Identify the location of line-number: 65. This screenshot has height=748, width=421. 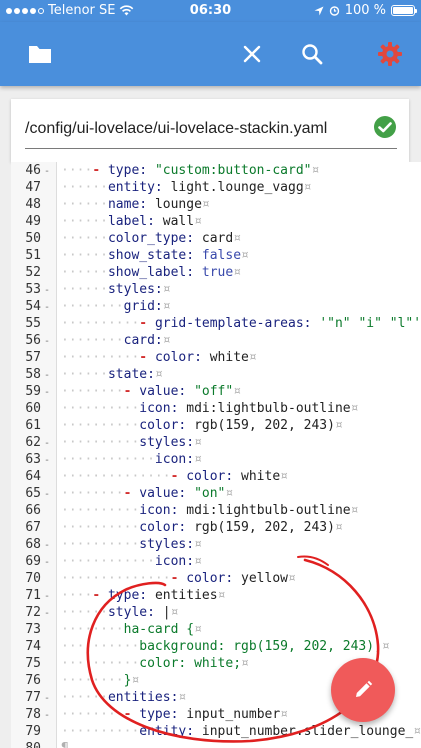
(33, 493).